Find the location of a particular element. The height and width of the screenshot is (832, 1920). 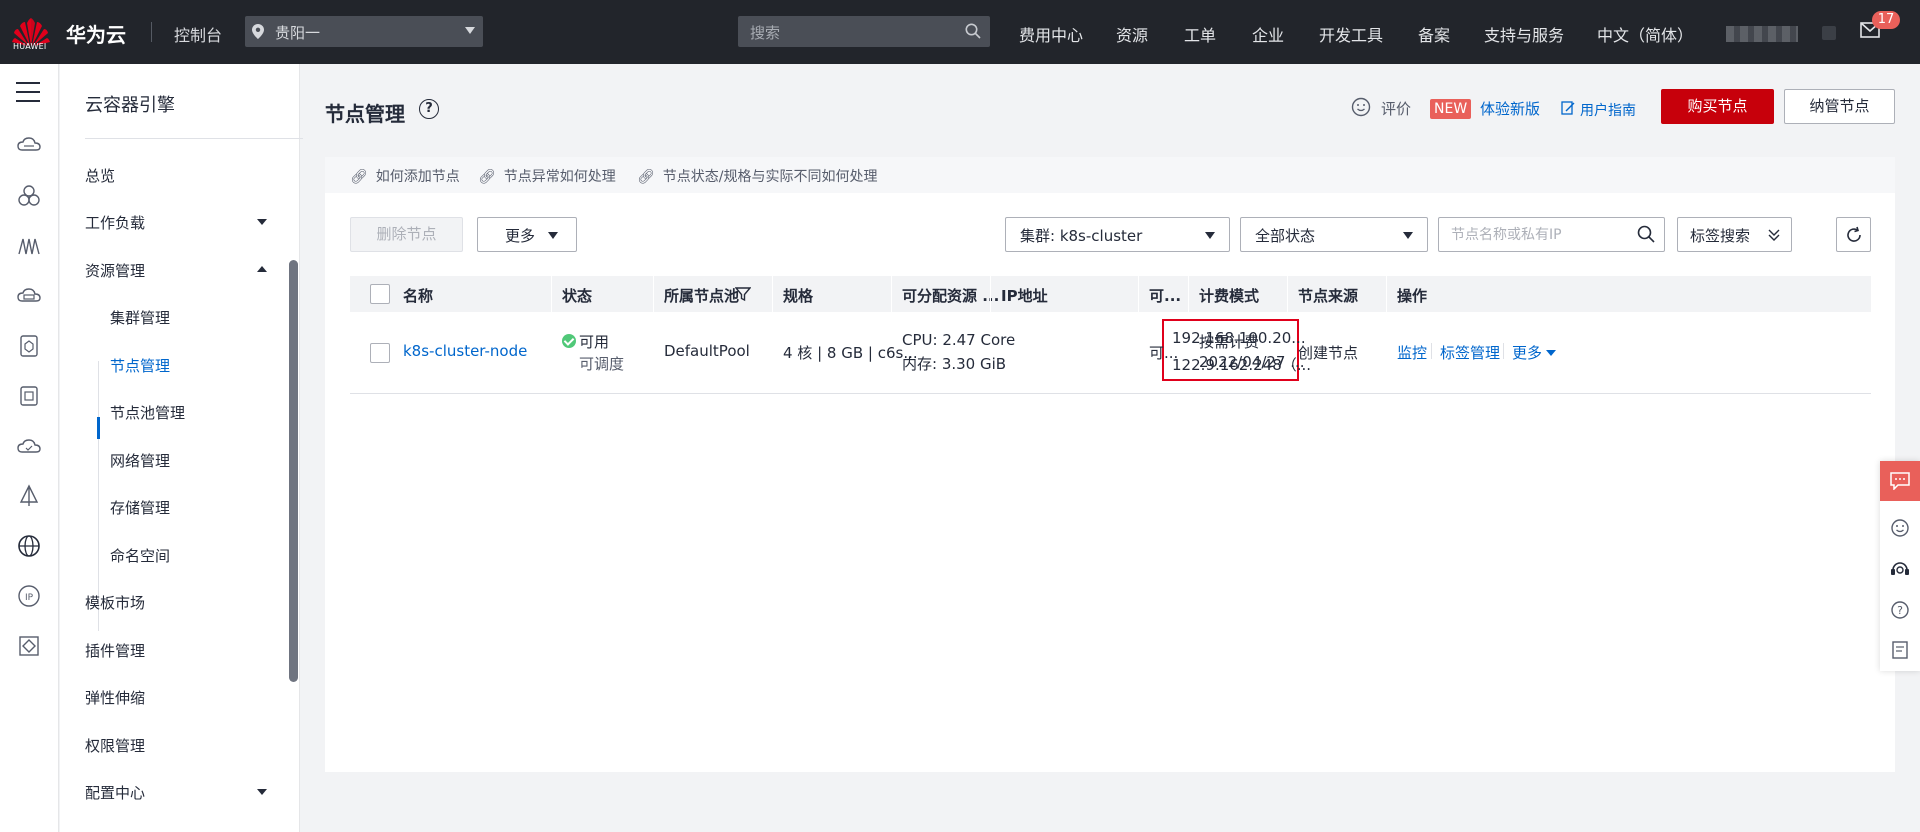

column-header-billing: 计费模式 is located at coordinates (1229, 295).